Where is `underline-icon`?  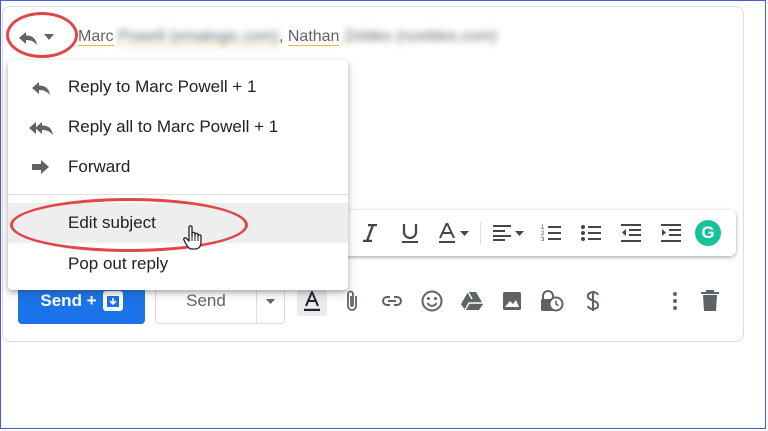 underline-icon is located at coordinates (410, 233).